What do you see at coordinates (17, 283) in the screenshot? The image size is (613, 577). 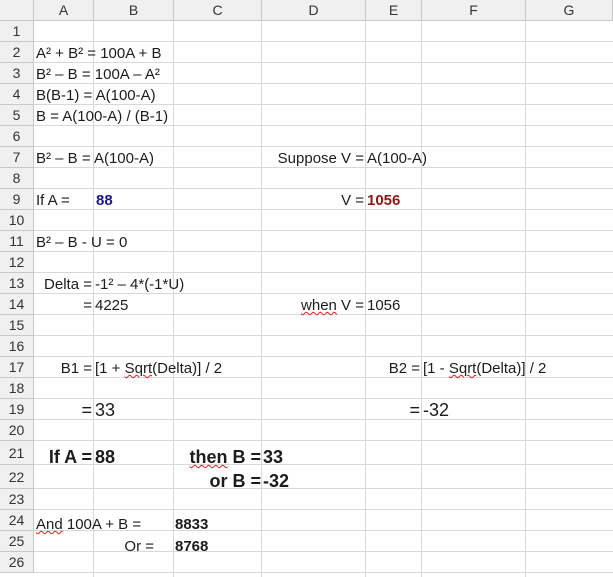 I see `row-header-13: 13` at bounding box center [17, 283].